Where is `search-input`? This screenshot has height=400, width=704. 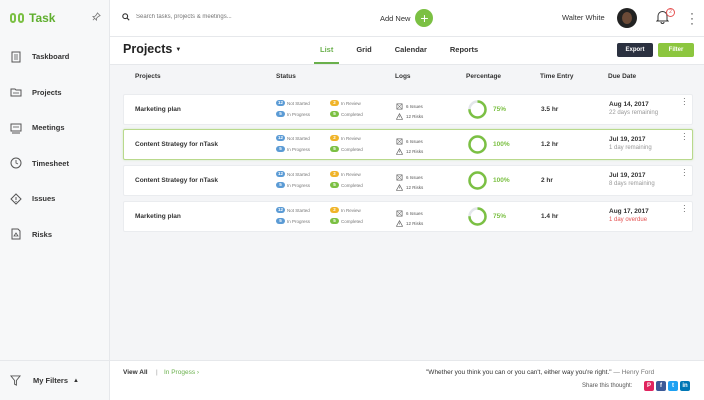 search-input is located at coordinates (216, 17).